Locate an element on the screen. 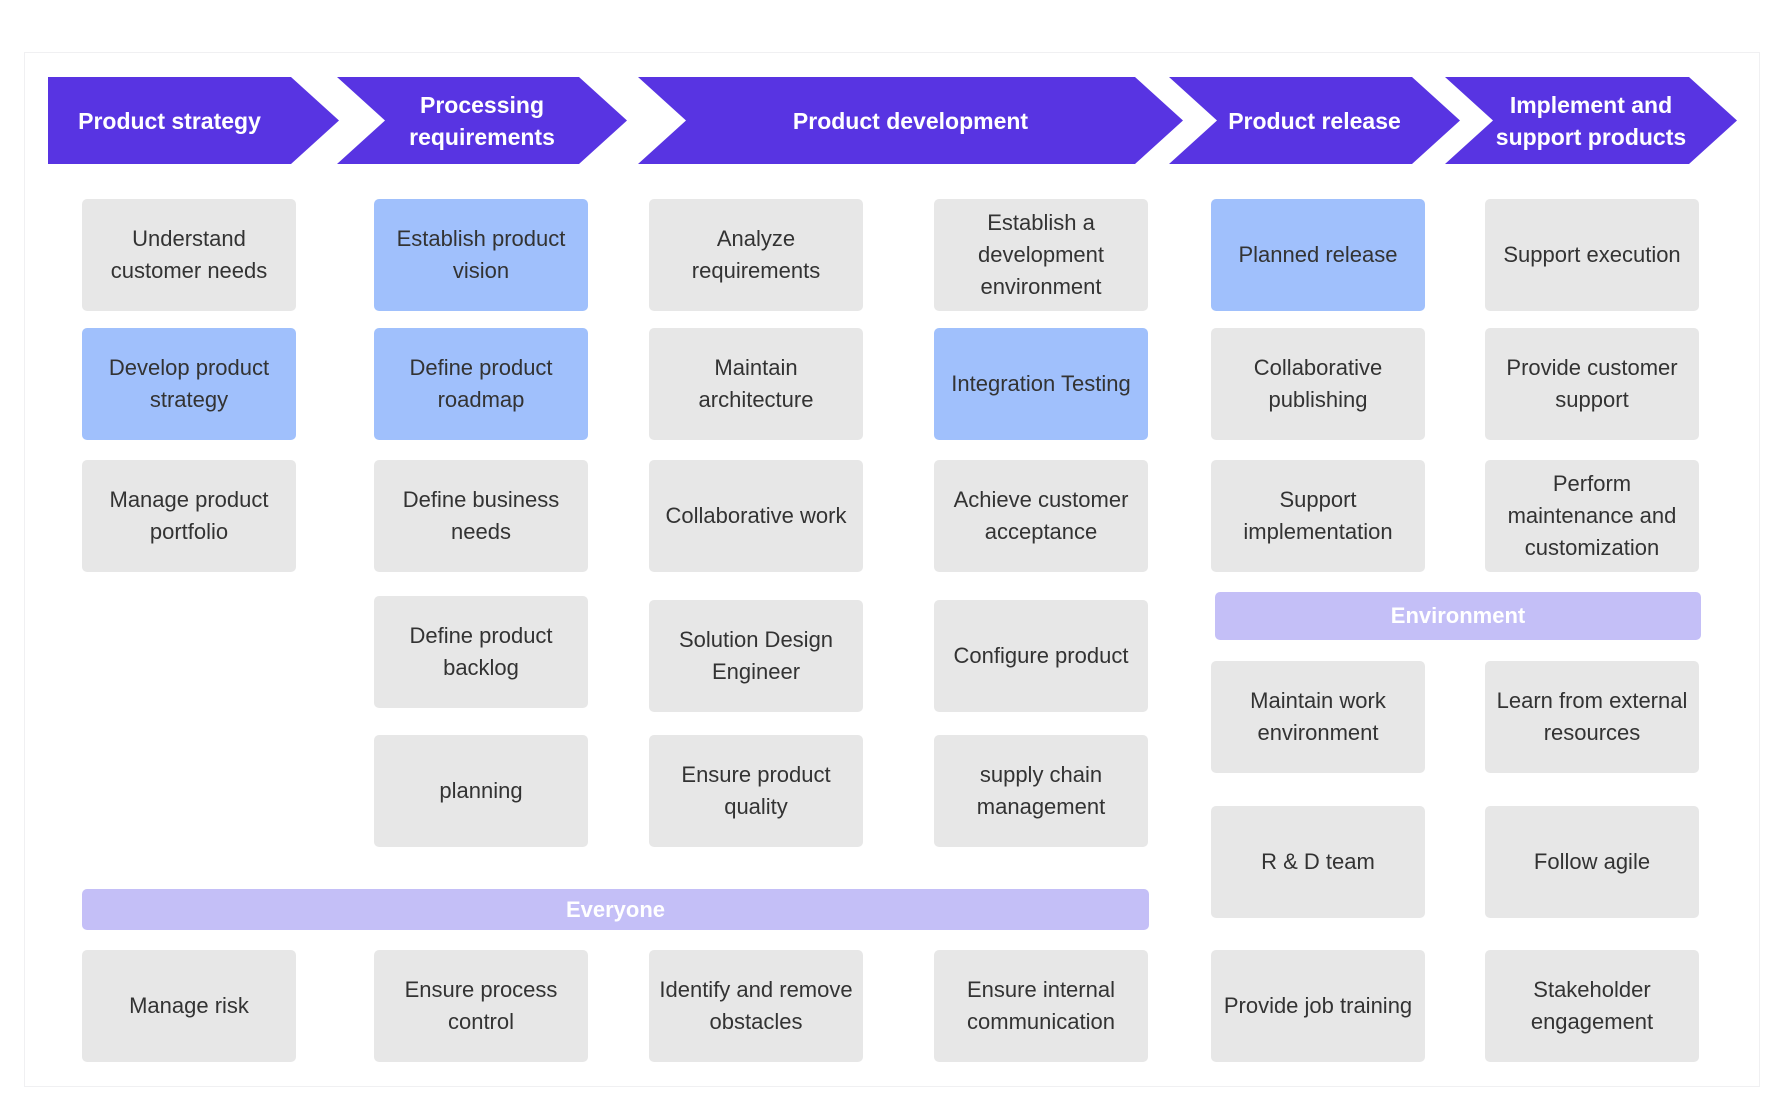 The width and height of the screenshot is (1784, 1111). task-card: Manage risk is located at coordinates (189, 1006).